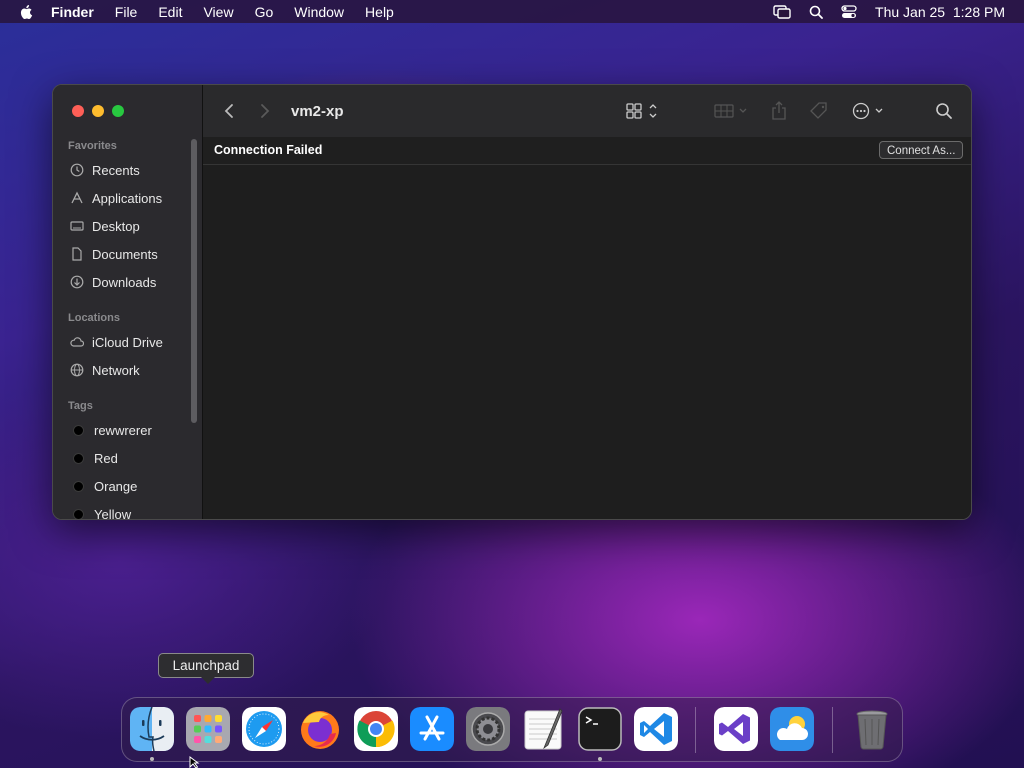 This screenshot has height=768, width=1024. Describe the element at coordinates (78, 111) in the screenshot. I see `close-button` at that location.